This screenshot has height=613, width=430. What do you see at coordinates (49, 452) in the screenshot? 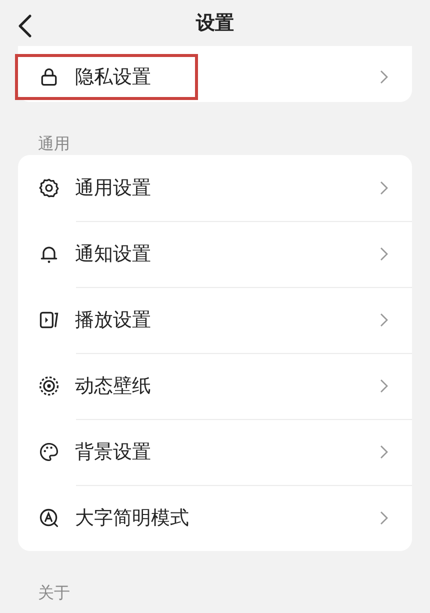
I see `palette-icon` at bounding box center [49, 452].